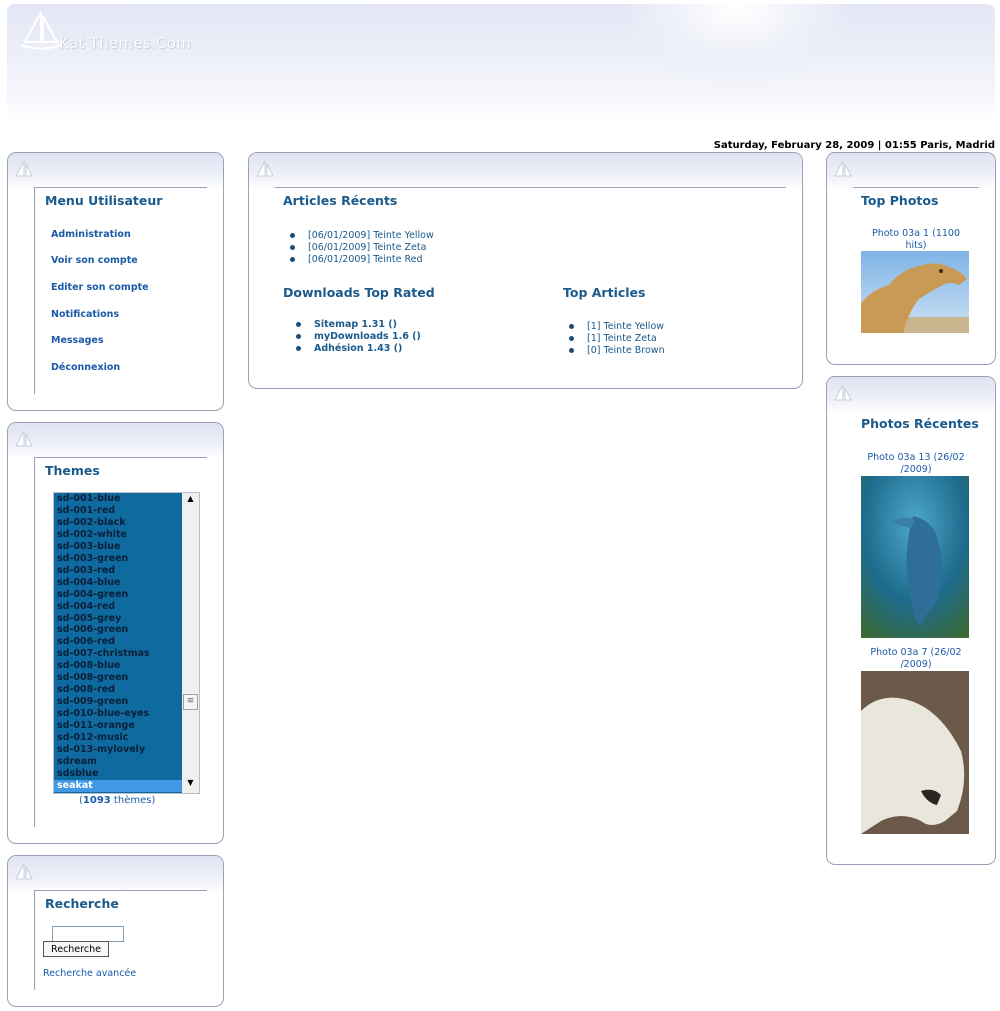 The width and height of the screenshot is (1000, 1011). Describe the element at coordinates (604, 292) in the screenshot. I see `top-articles-title: Top Articles` at that location.